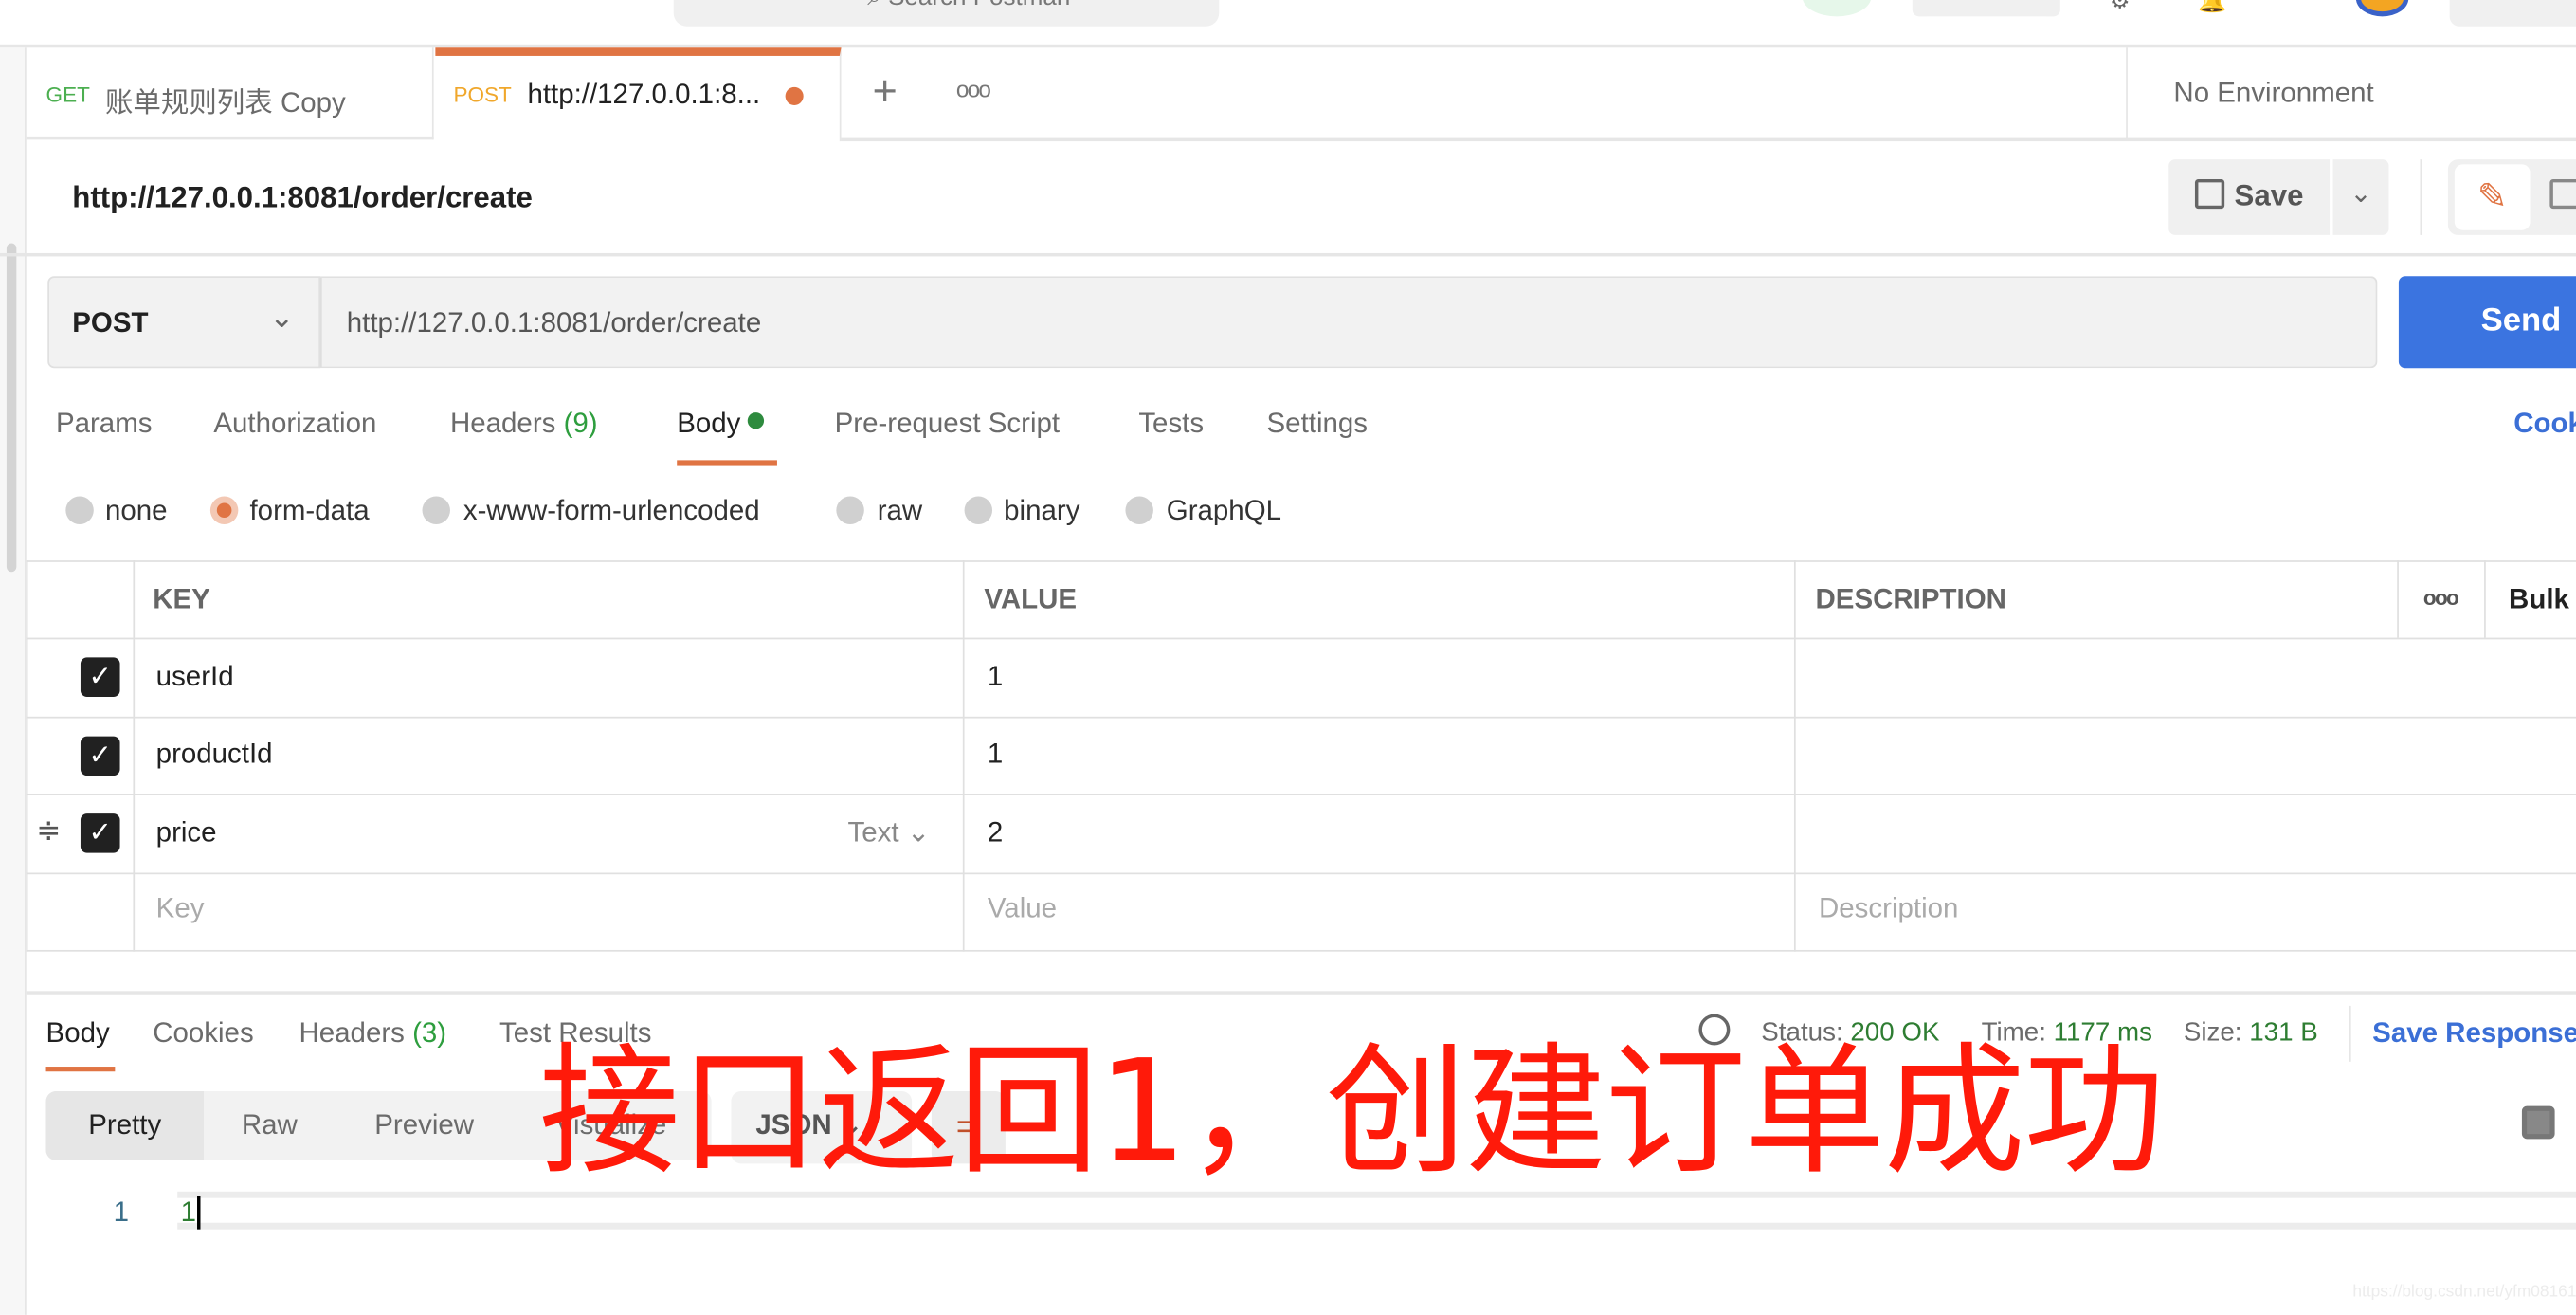 This screenshot has height=1315, width=2576. I want to click on headers-count: (3), so click(429, 1033).